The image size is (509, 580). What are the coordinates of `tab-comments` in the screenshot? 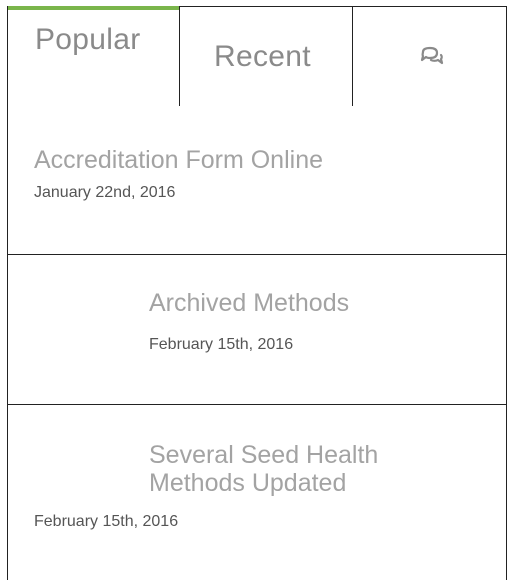 It's located at (429, 56).